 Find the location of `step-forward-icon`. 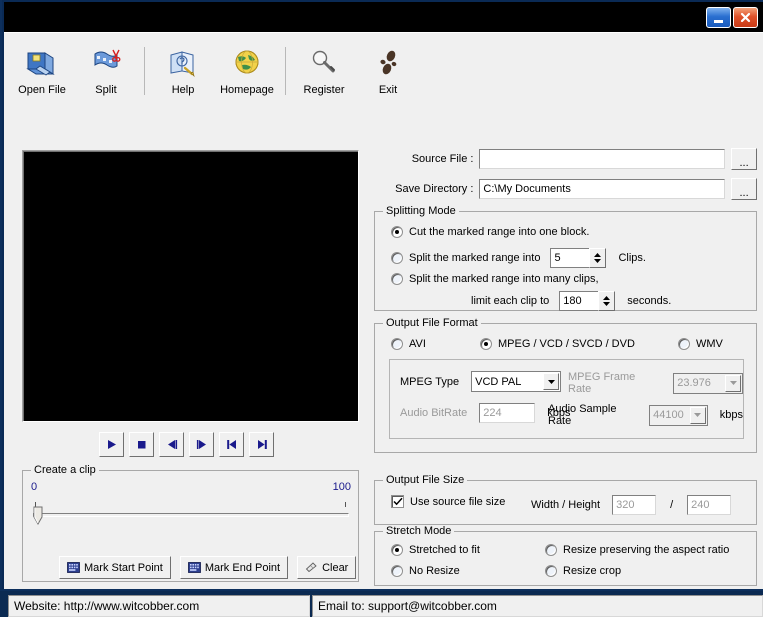

step-forward-icon is located at coordinates (201, 444).